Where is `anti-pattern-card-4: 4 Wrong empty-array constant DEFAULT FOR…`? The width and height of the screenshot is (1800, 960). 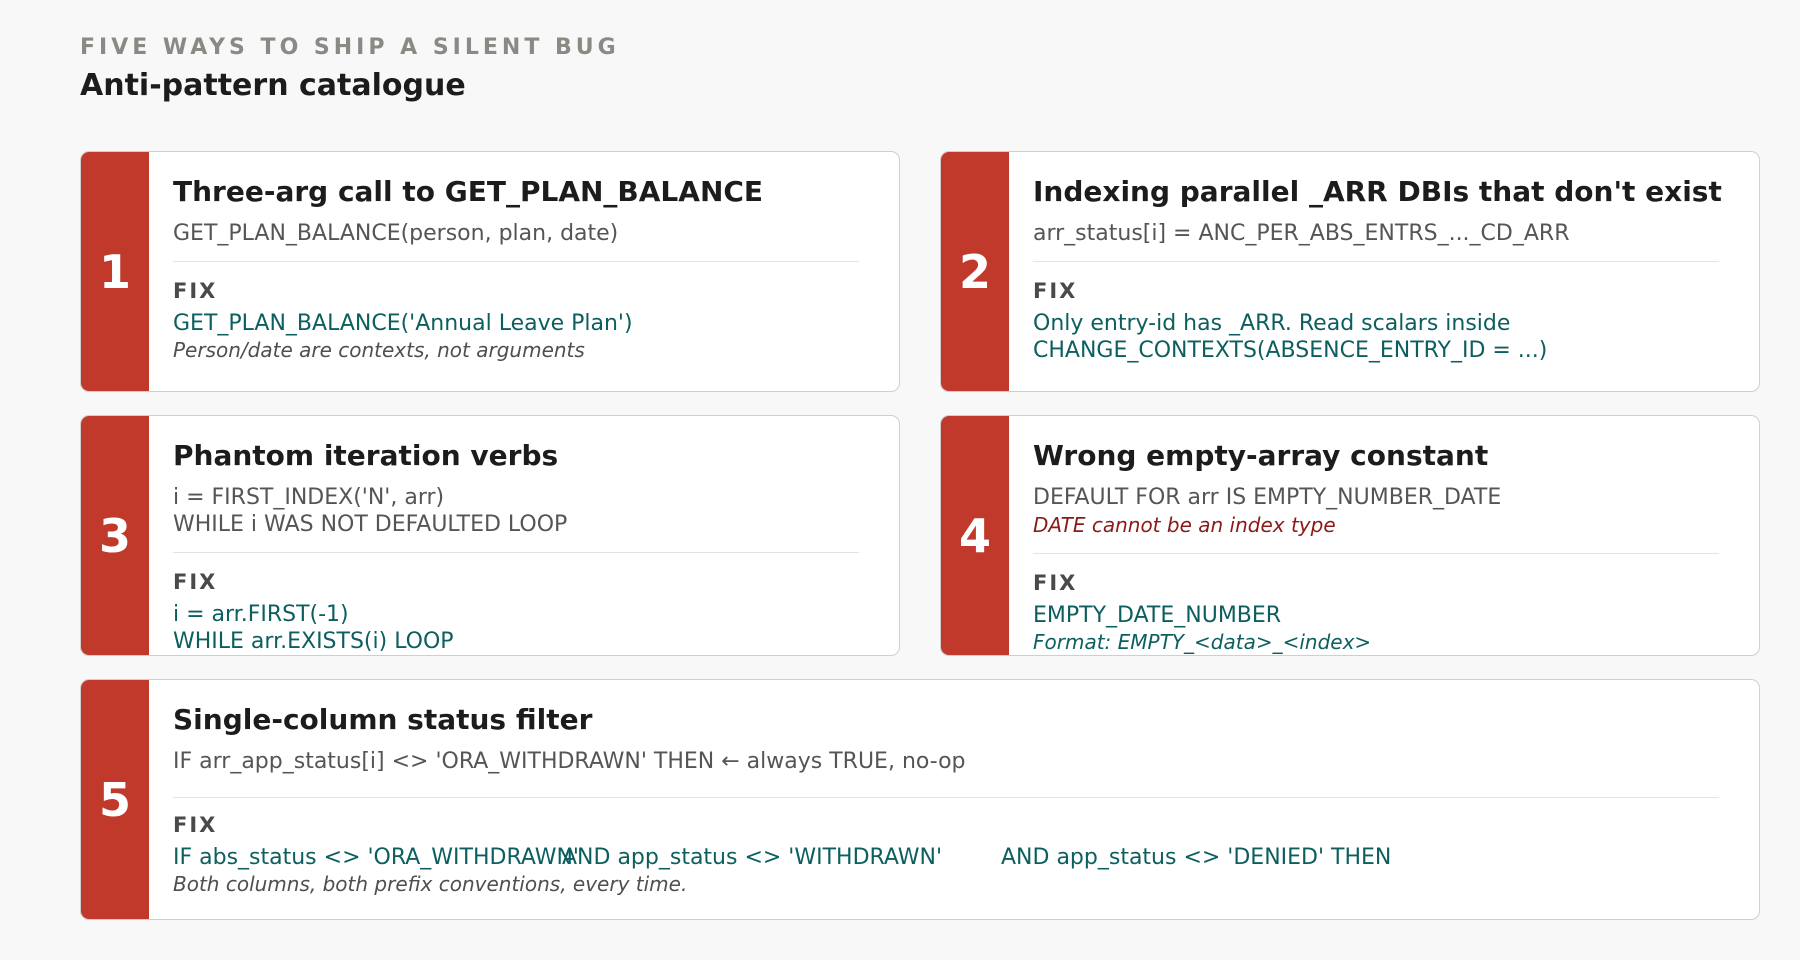 anti-pattern-card-4: 4 Wrong empty-array constant DEFAULT FOR… is located at coordinates (1350, 535).